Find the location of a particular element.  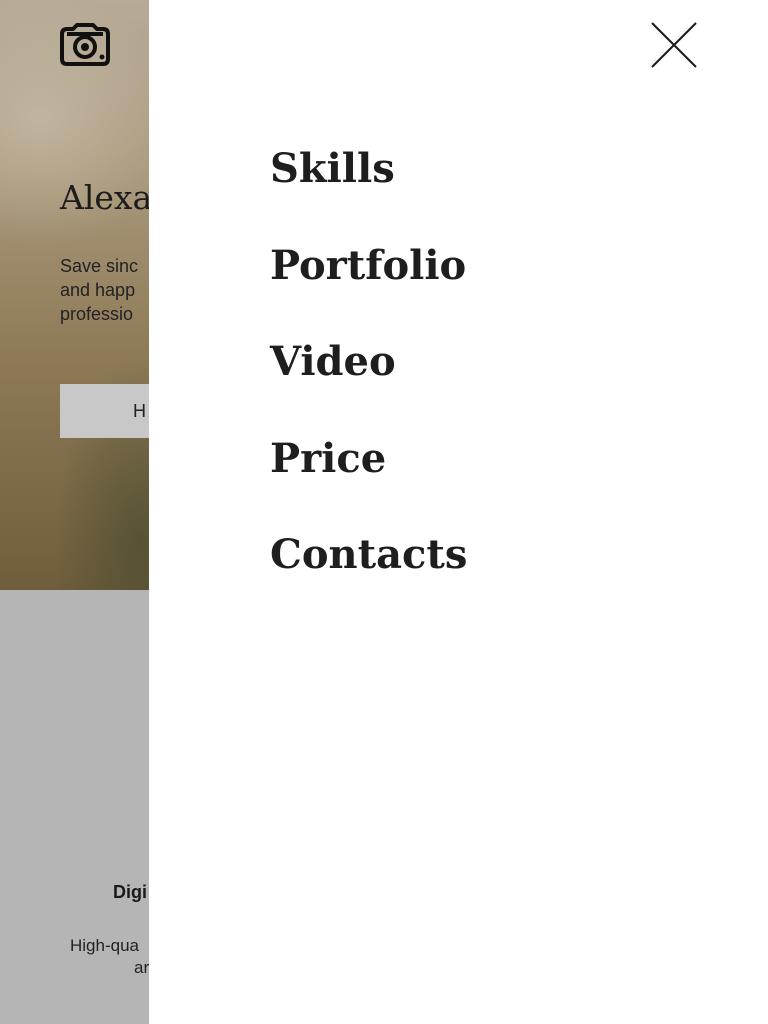

menu-item: Contacts is located at coordinates (368, 574).